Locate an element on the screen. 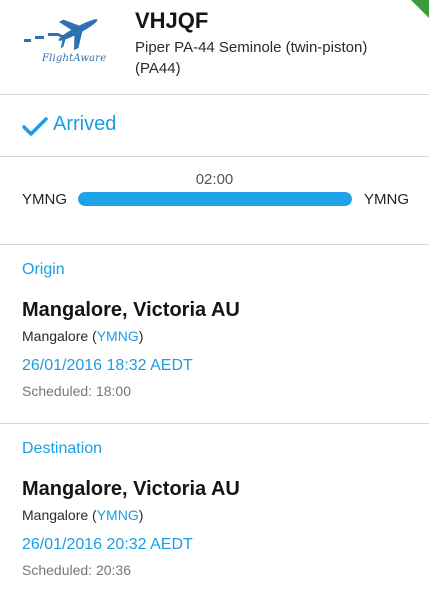 This screenshot has width=429, height=600. origin-airport-name: Mangalore ( is located at coordinates (59, 336).